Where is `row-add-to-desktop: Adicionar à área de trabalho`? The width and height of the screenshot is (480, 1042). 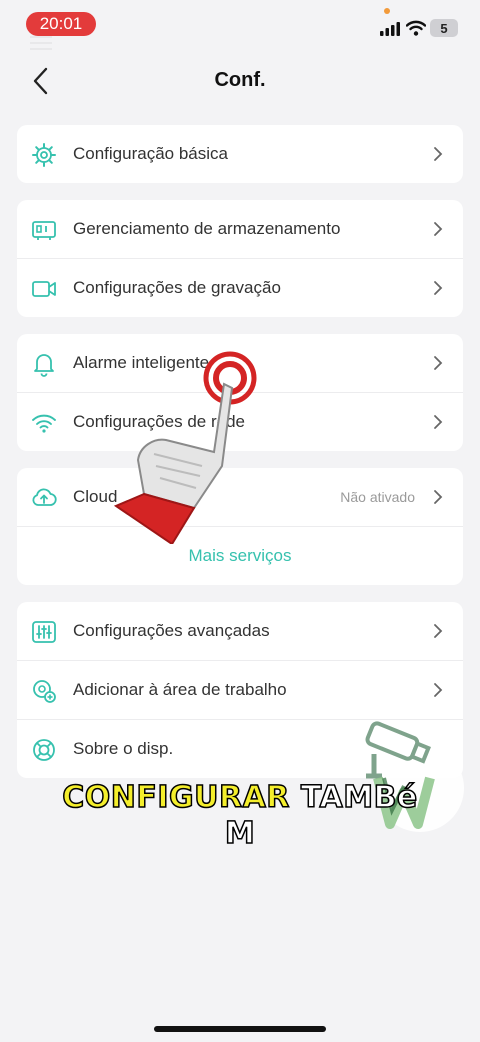
row-add-to-desktop: Adicionar à área de trabalho is located at coordinates (240, 689).